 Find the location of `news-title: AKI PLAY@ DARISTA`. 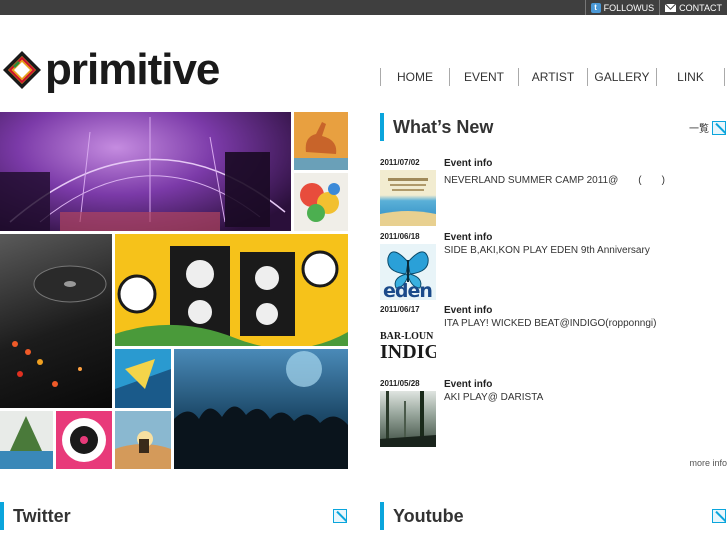

news-title: AKI PLAY@ DARISTA is located at coordinates (493, 397).